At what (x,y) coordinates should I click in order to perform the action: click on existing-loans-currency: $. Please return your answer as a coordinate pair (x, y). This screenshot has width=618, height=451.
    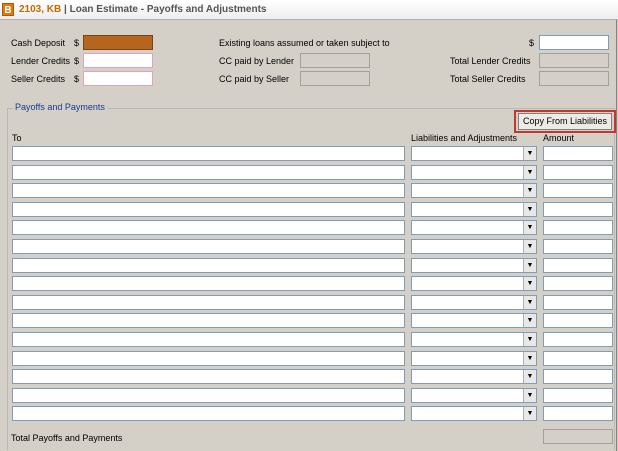
    Looking at the image, I should click on (532, 43).